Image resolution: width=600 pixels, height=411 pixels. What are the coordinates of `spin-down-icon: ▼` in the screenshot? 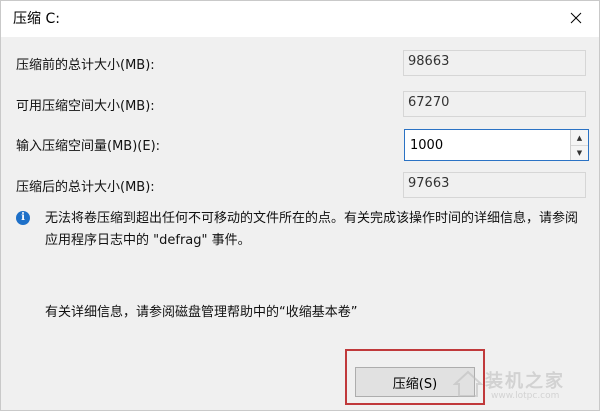 It's located at (579, 152).